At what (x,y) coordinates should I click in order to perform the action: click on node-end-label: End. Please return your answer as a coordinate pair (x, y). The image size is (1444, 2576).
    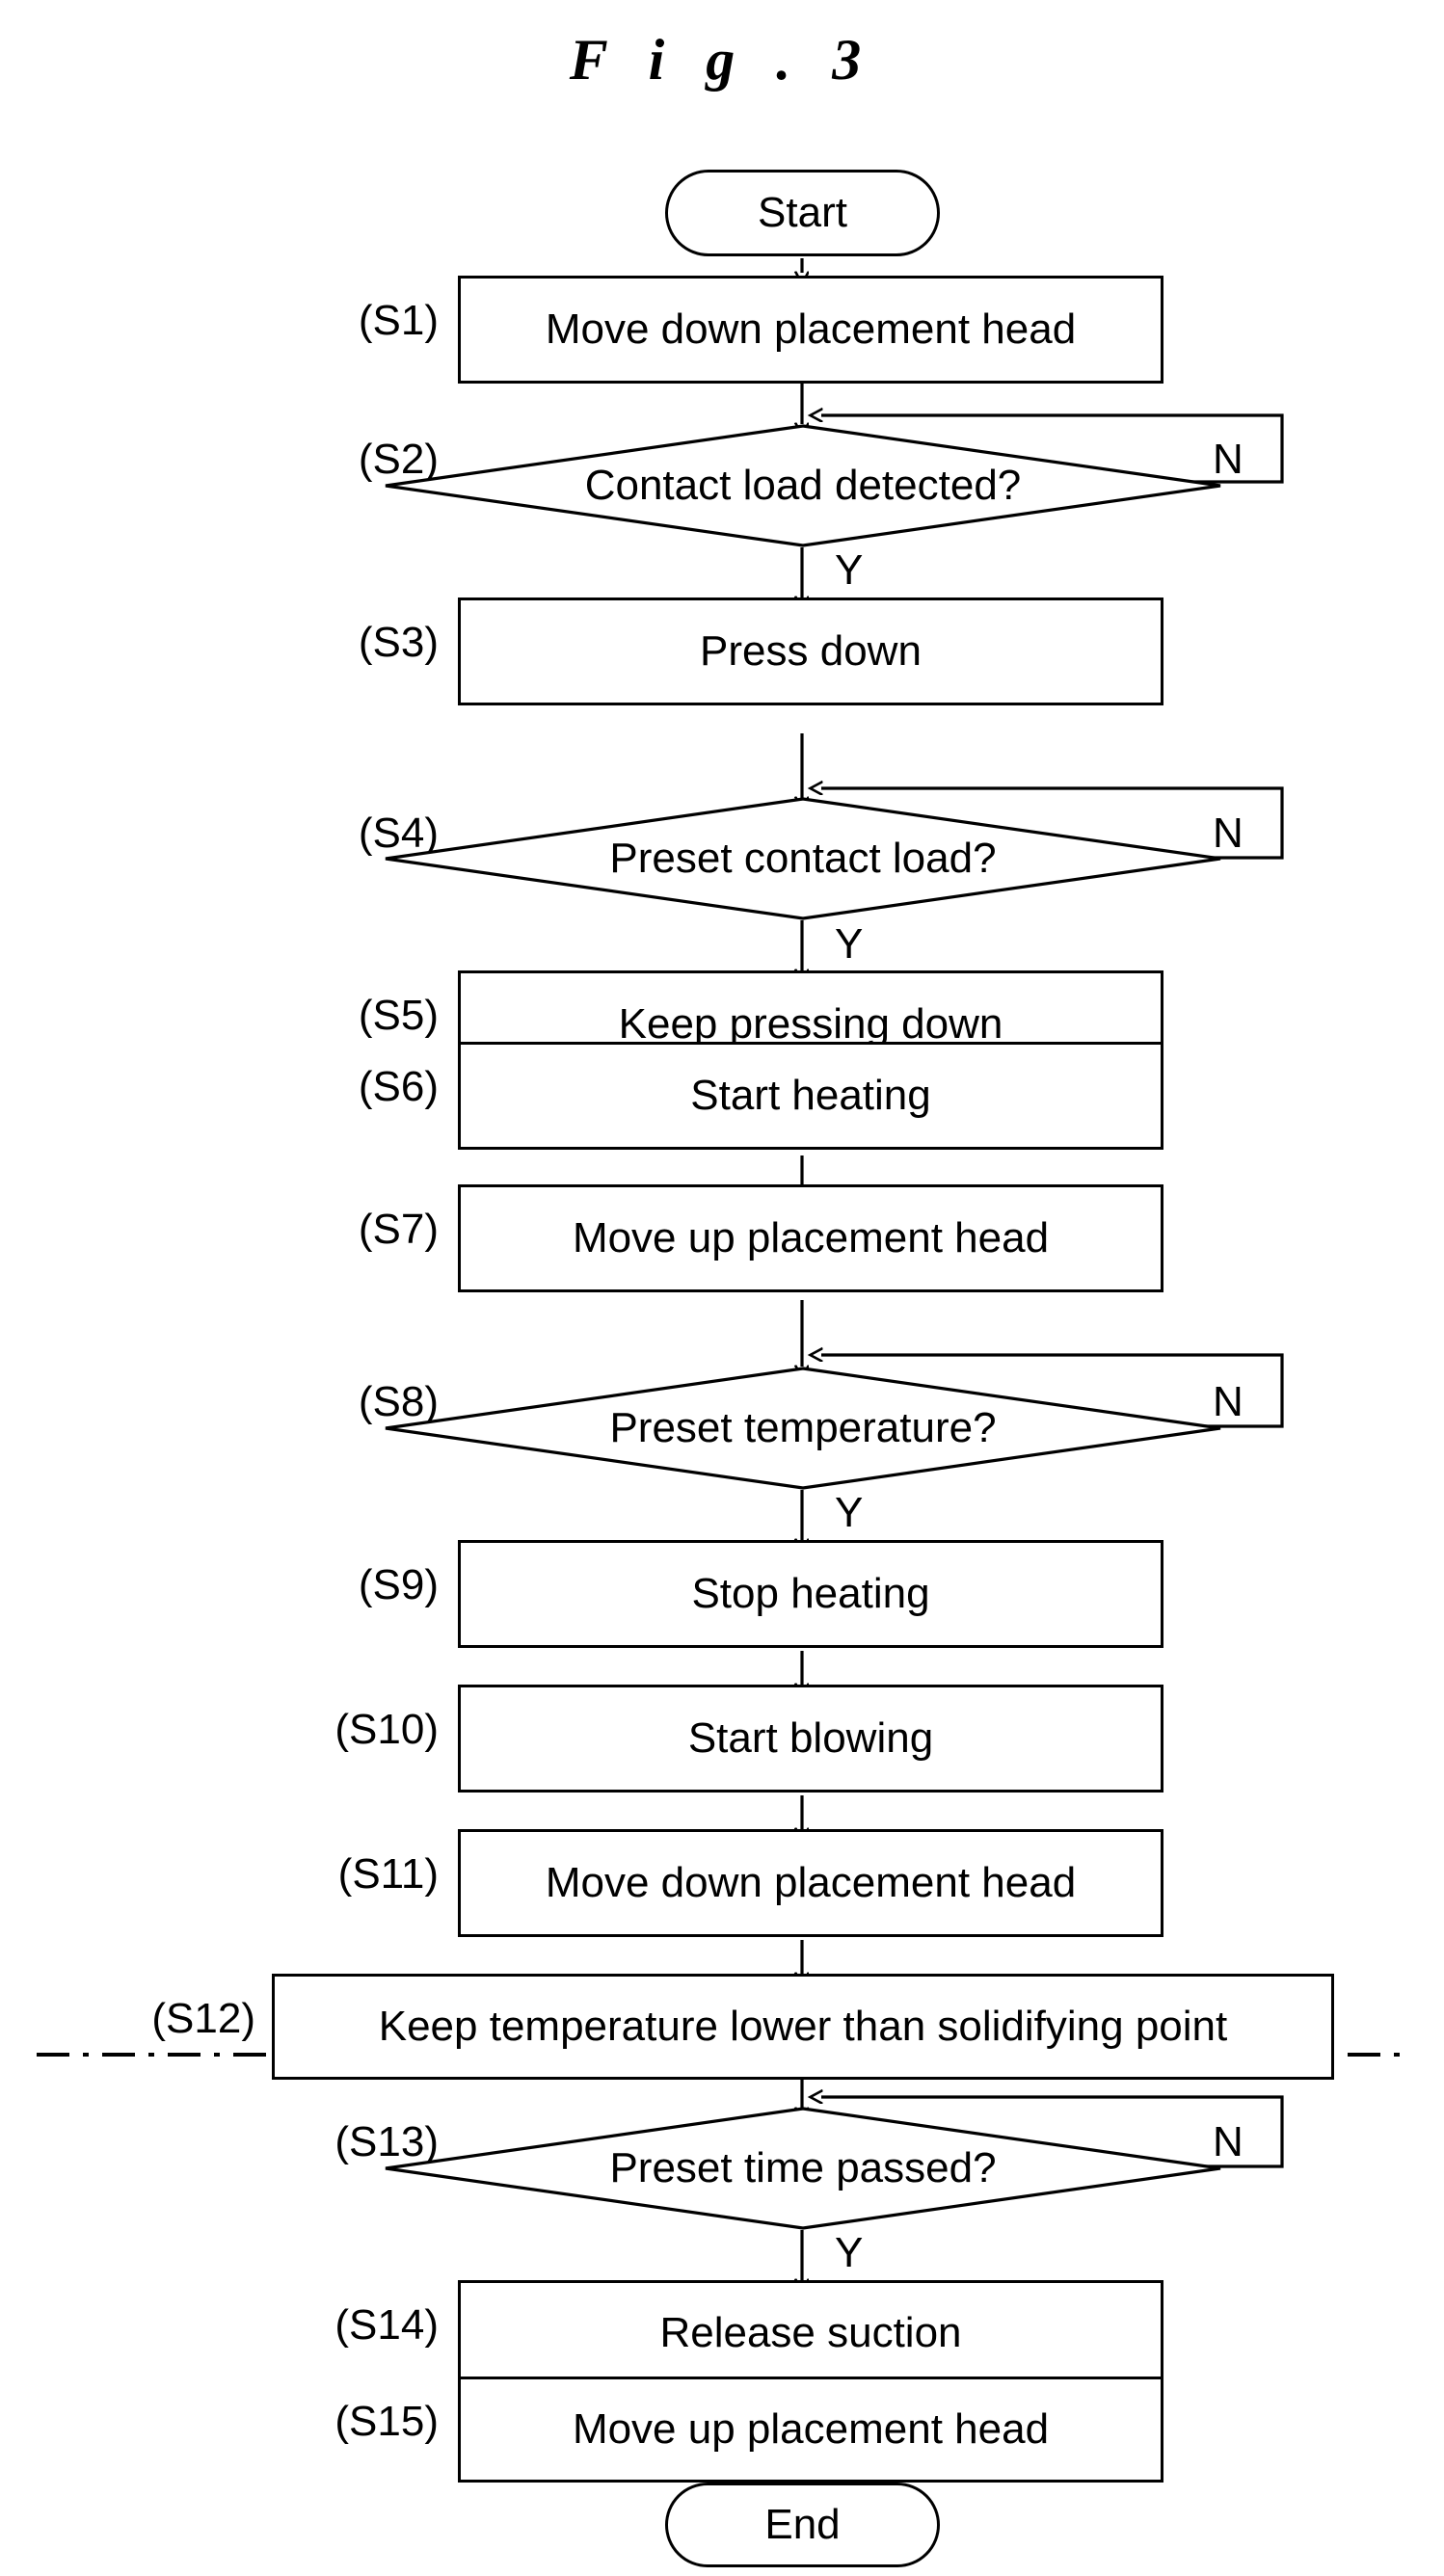
    Looking at the image, I should click on (802, 2524).